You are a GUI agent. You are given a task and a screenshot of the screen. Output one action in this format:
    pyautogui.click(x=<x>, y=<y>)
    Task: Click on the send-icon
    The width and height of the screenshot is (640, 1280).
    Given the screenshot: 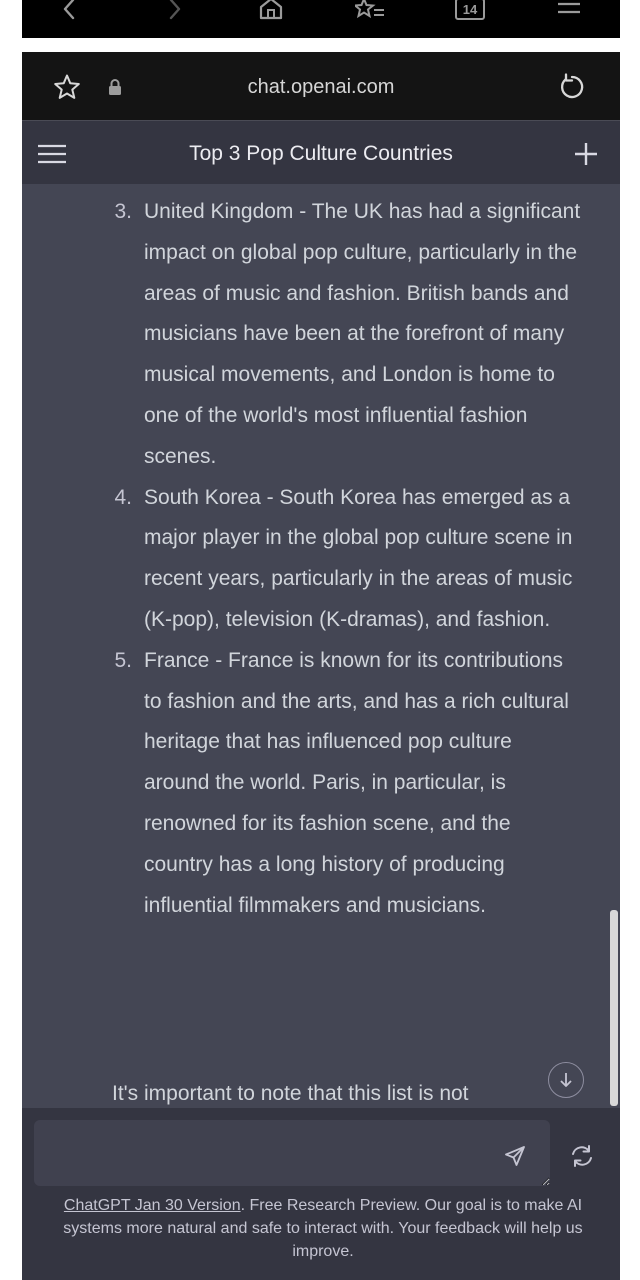 What is the action you would take?
    pyautogui.click(x=515, y=1156)
    